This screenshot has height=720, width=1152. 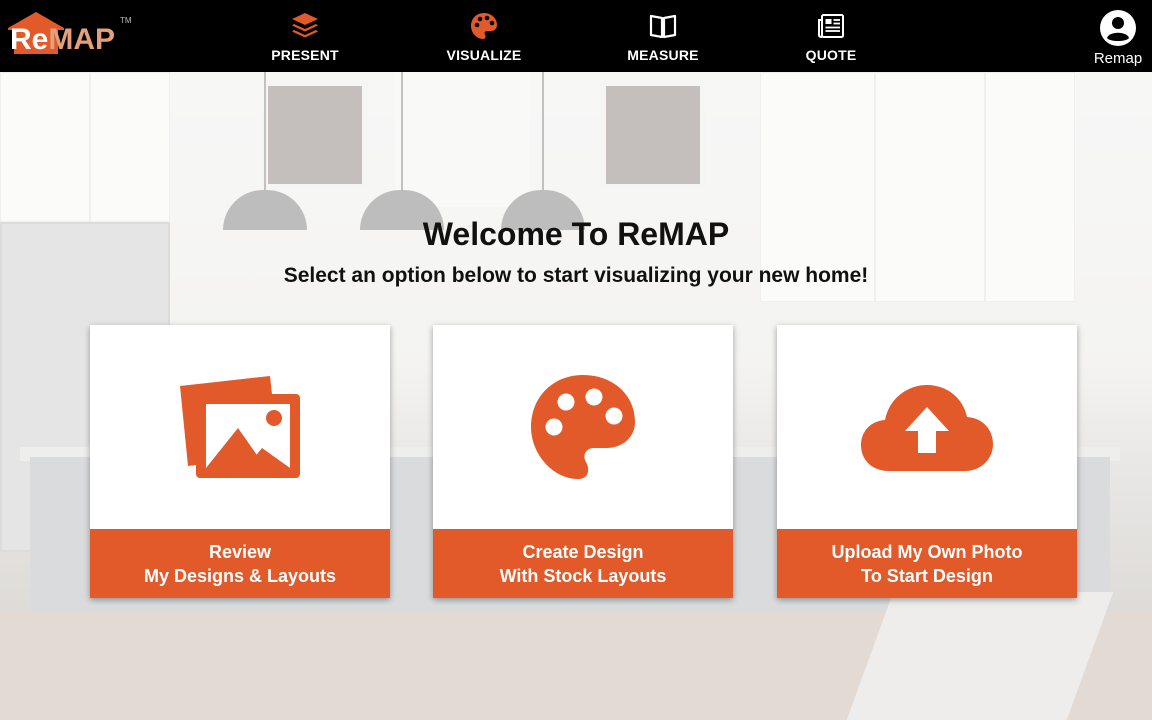 I want to click on user-avatar-icon, so click(x=1118, y=28).